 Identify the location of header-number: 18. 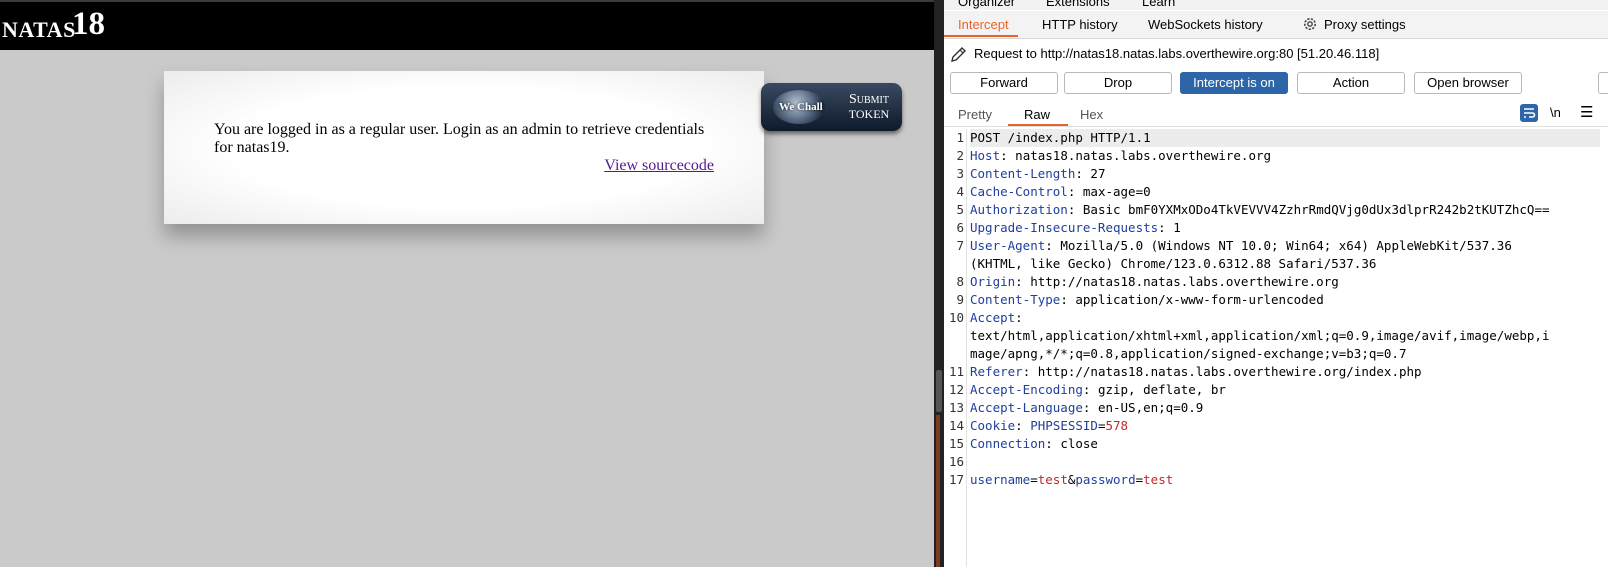
(88, 24).